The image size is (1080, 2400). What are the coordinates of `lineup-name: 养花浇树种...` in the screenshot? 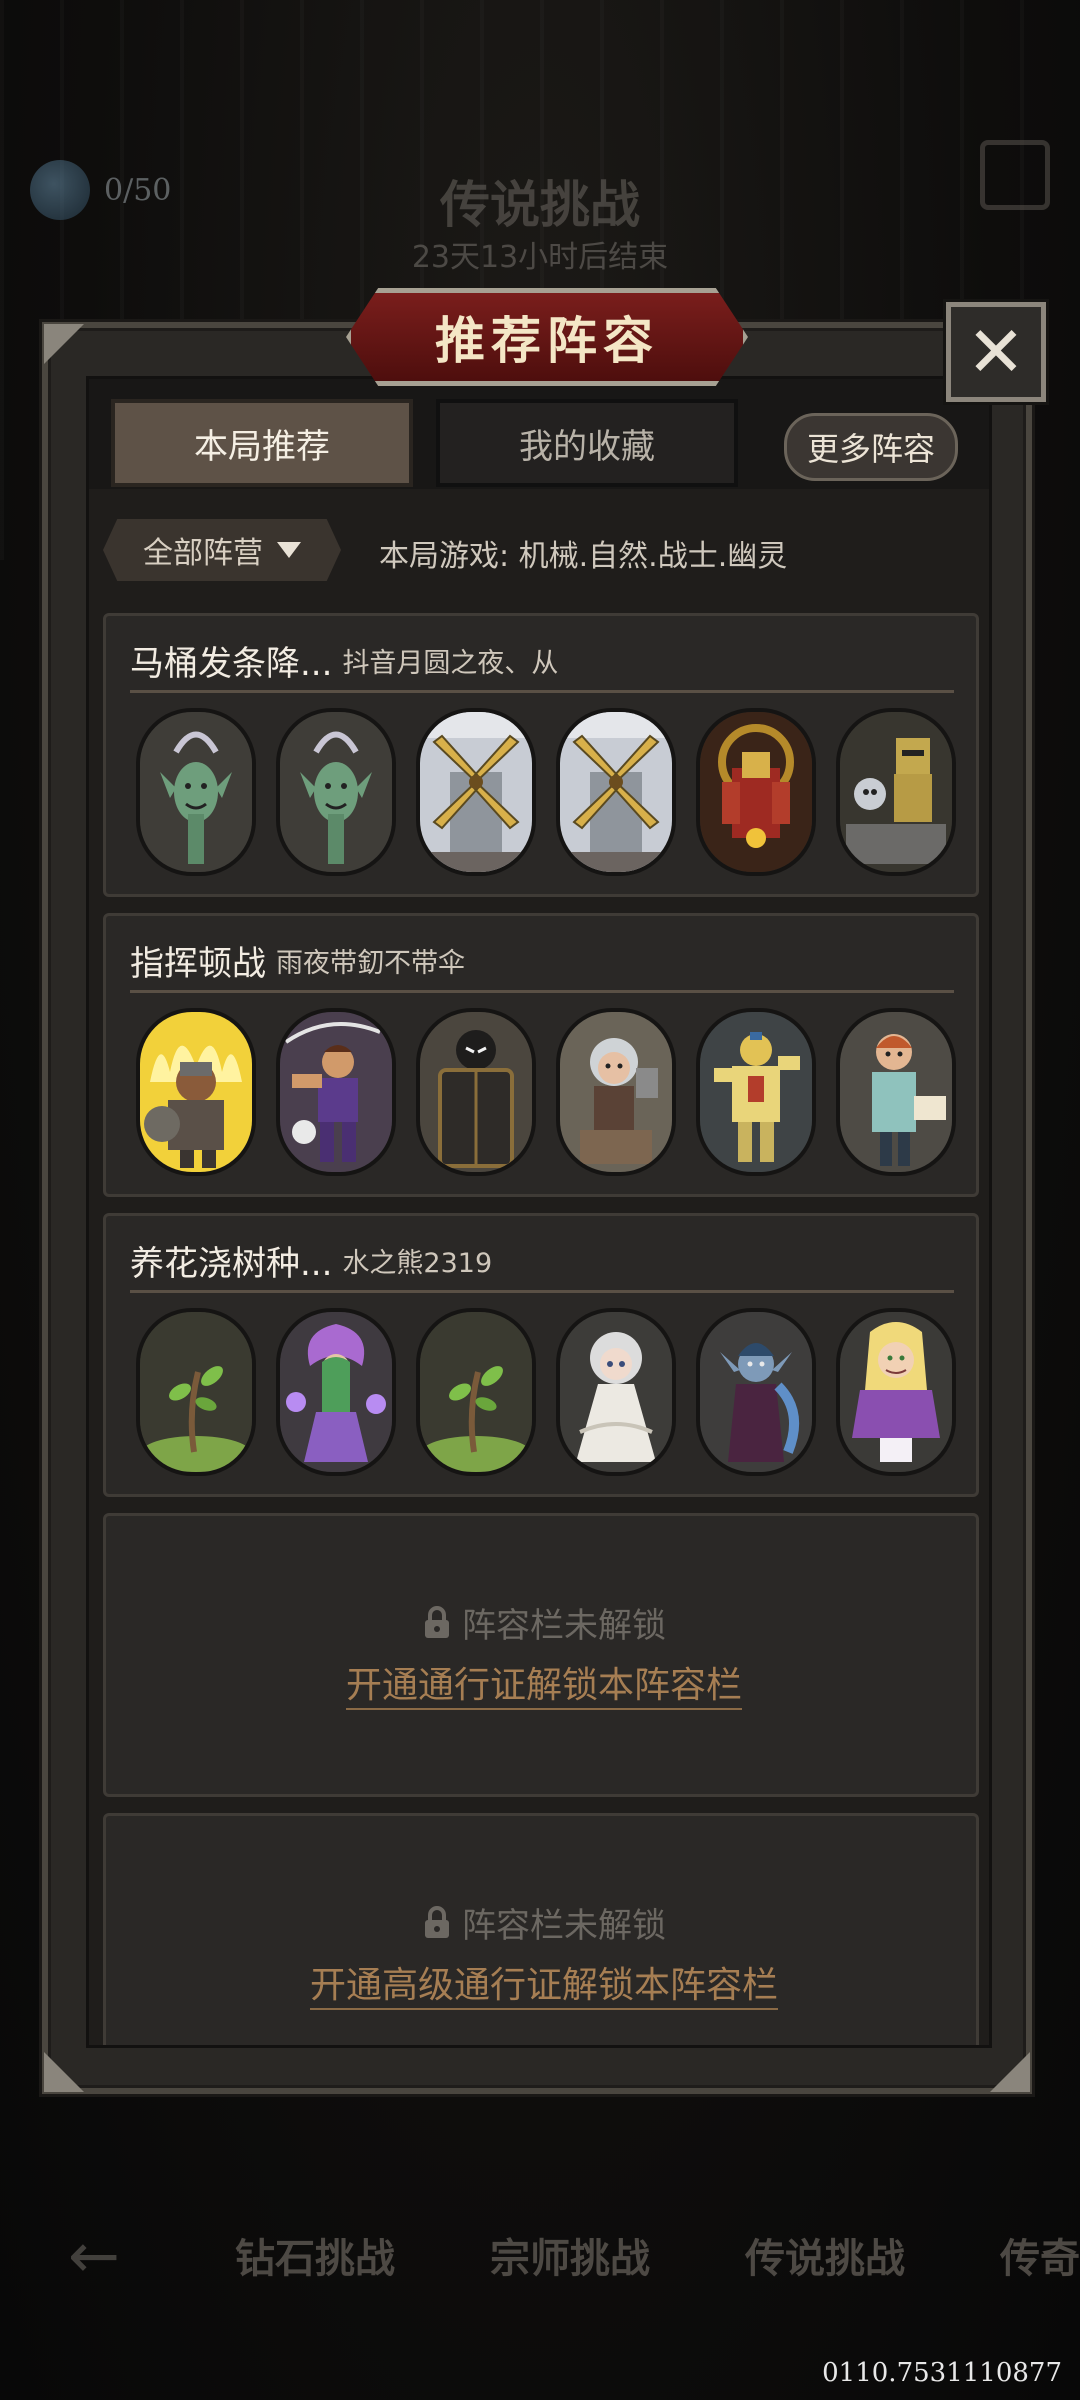 It's located at (231, 1263).